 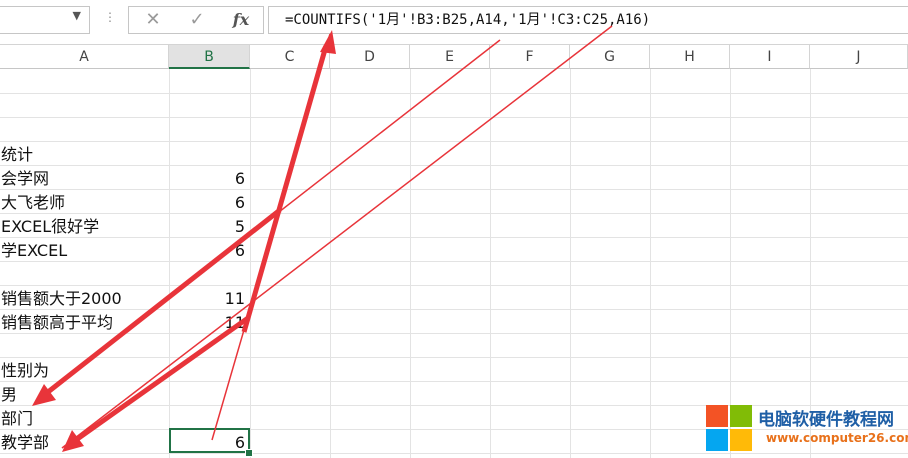 What do you see at coordinates (17, 418) in the screenshot?
I see `cell-a-department: 部门` at bounding box center [17, 418].